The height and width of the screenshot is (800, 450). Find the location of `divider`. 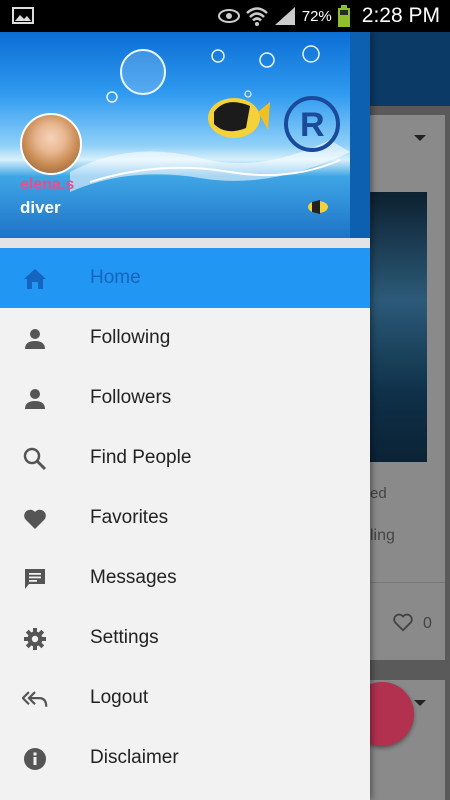

divider is located at coordinates (407, 582).